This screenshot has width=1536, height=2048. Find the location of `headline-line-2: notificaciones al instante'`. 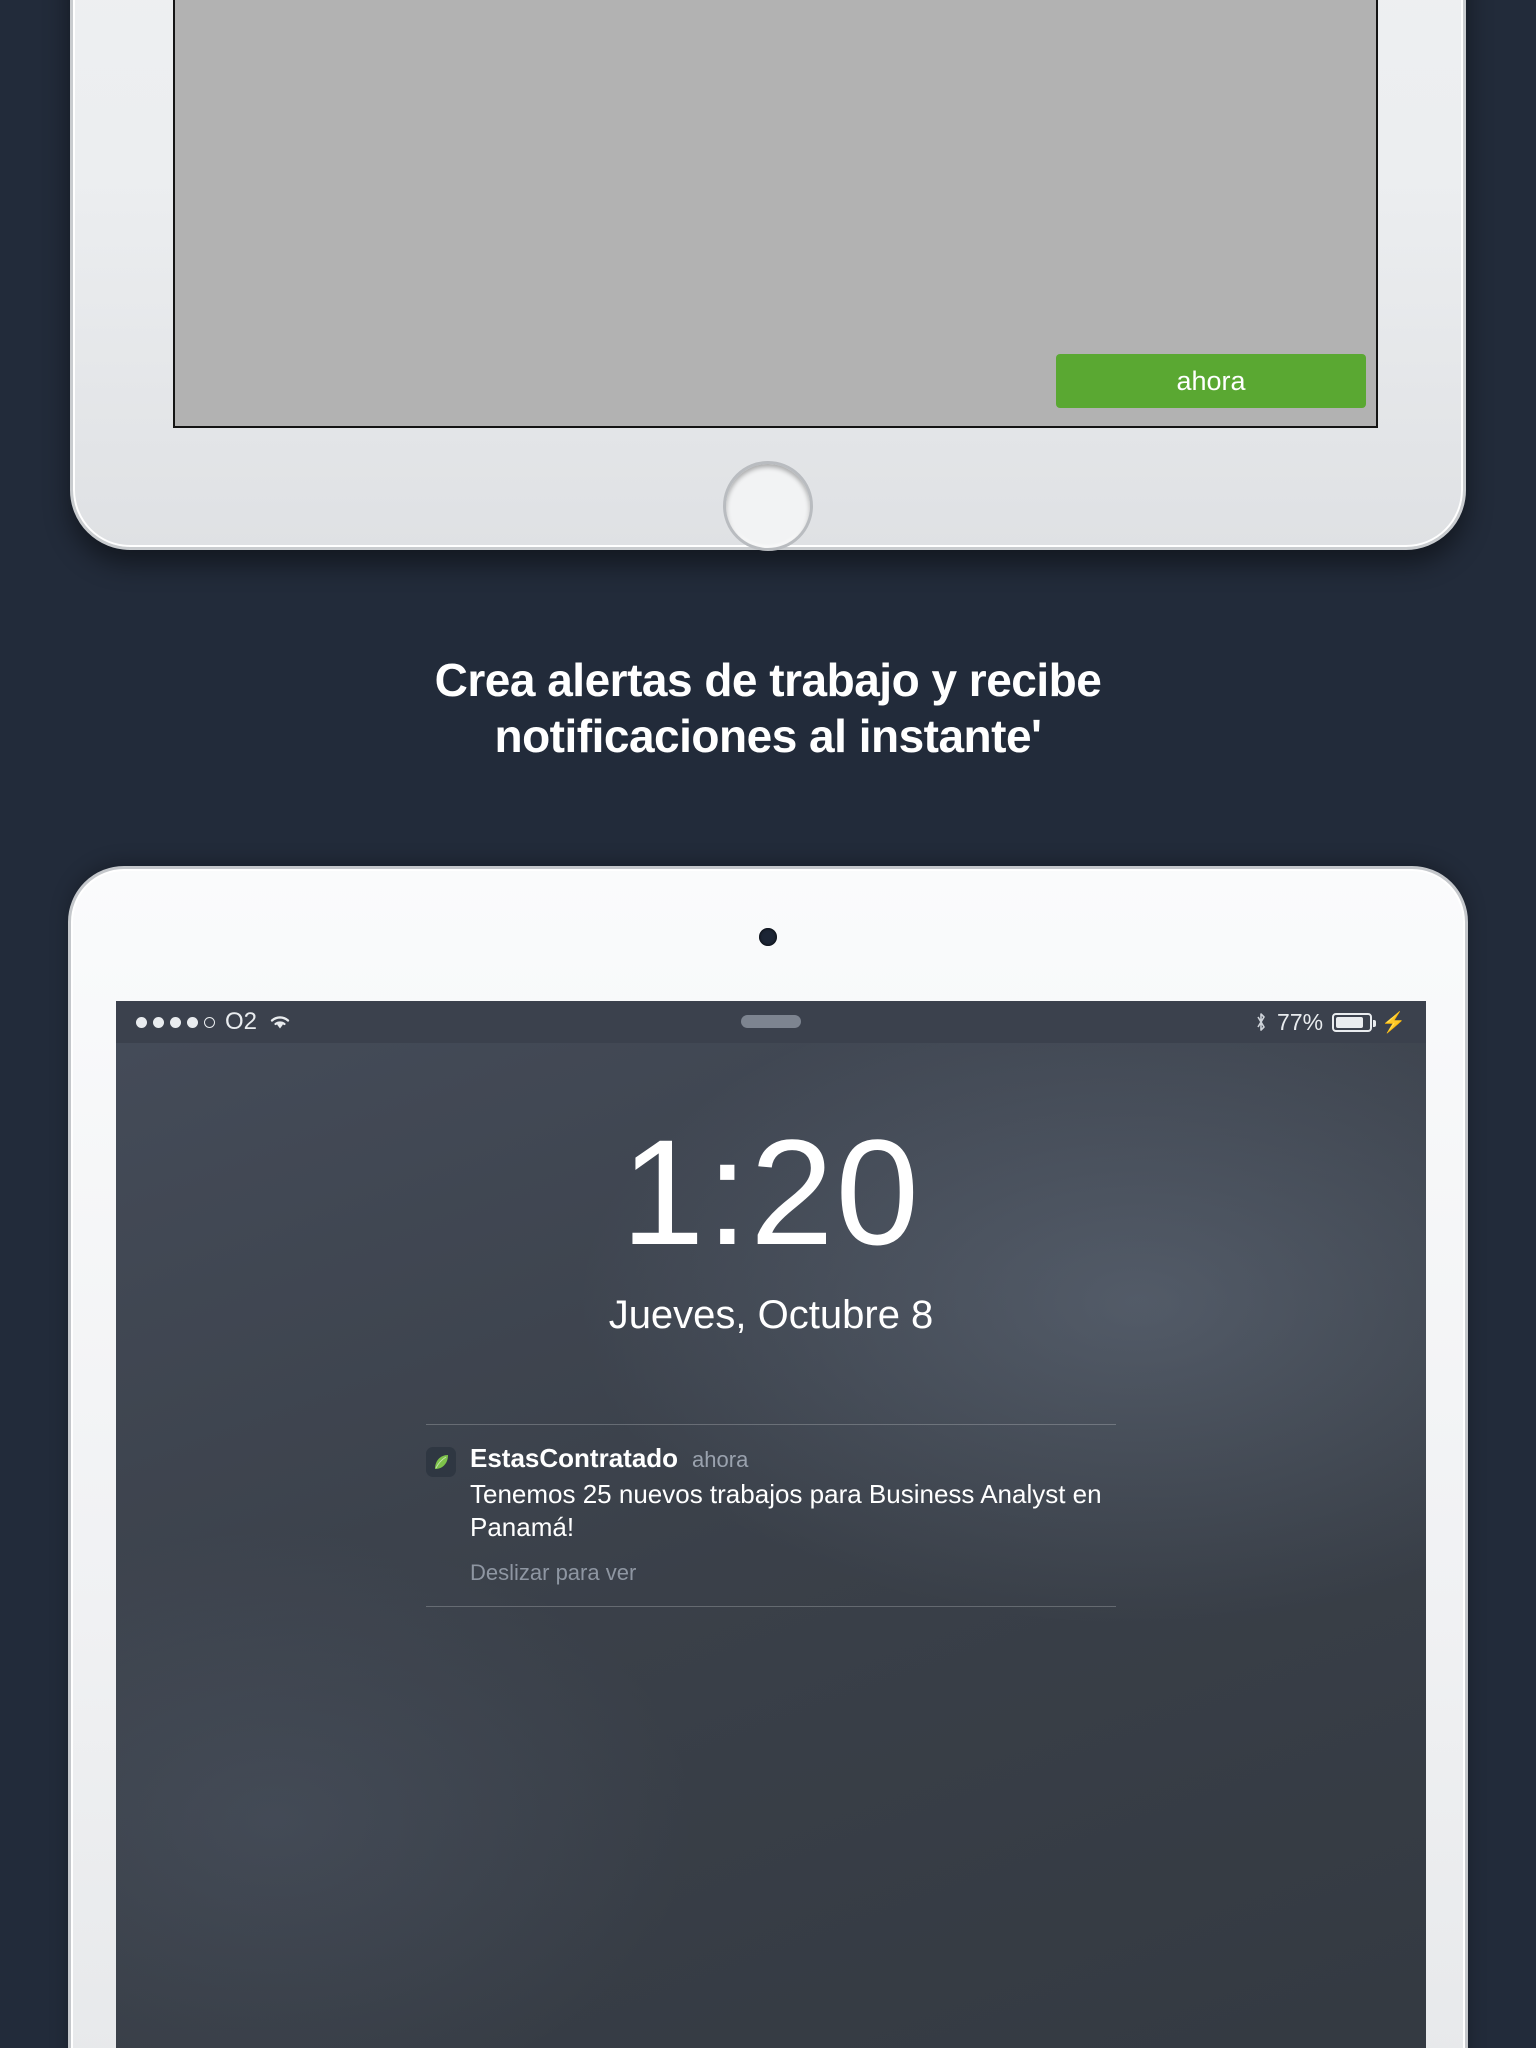

headline-line-2: notificaciones al instante' is located at coordinates (768, 736).